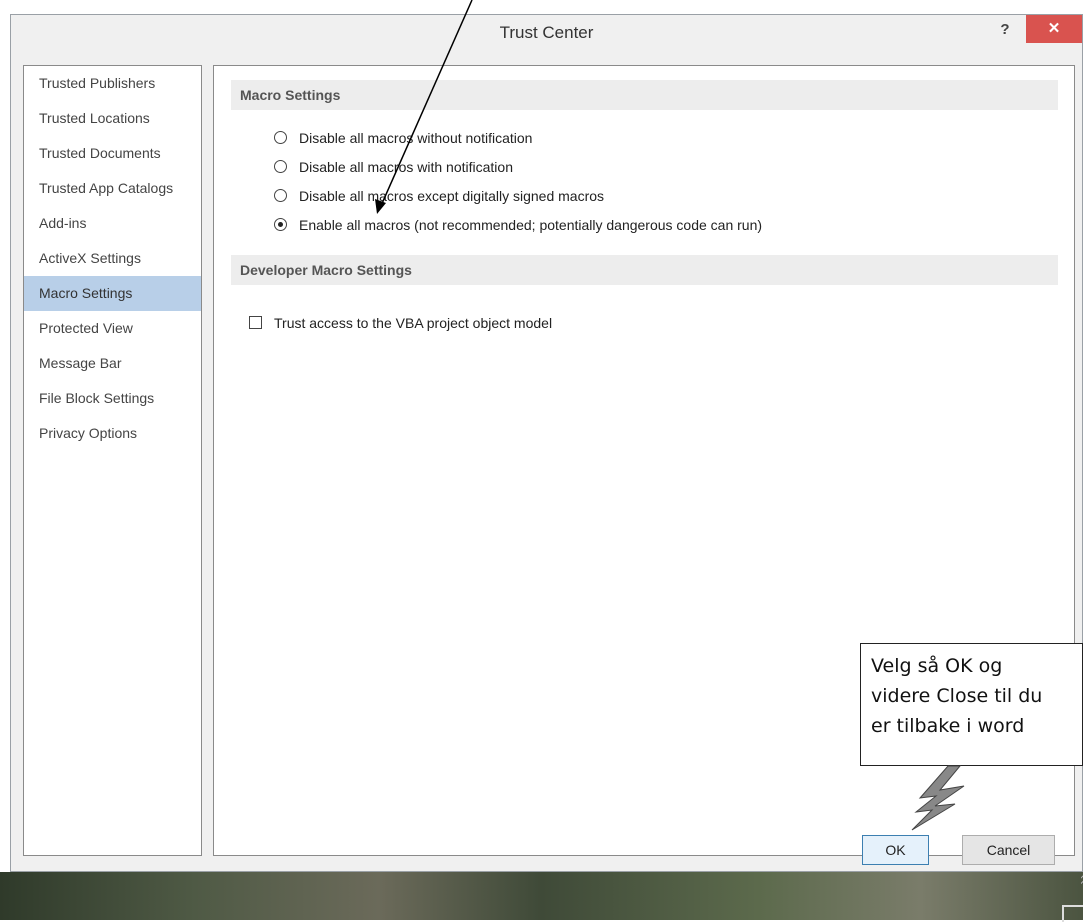 The image size is (1083, 922). What do you see at coordinates (937, 666) in the screenshot?
I see `annotation-line: Velg så OK og` at bounding box center [937, 666].